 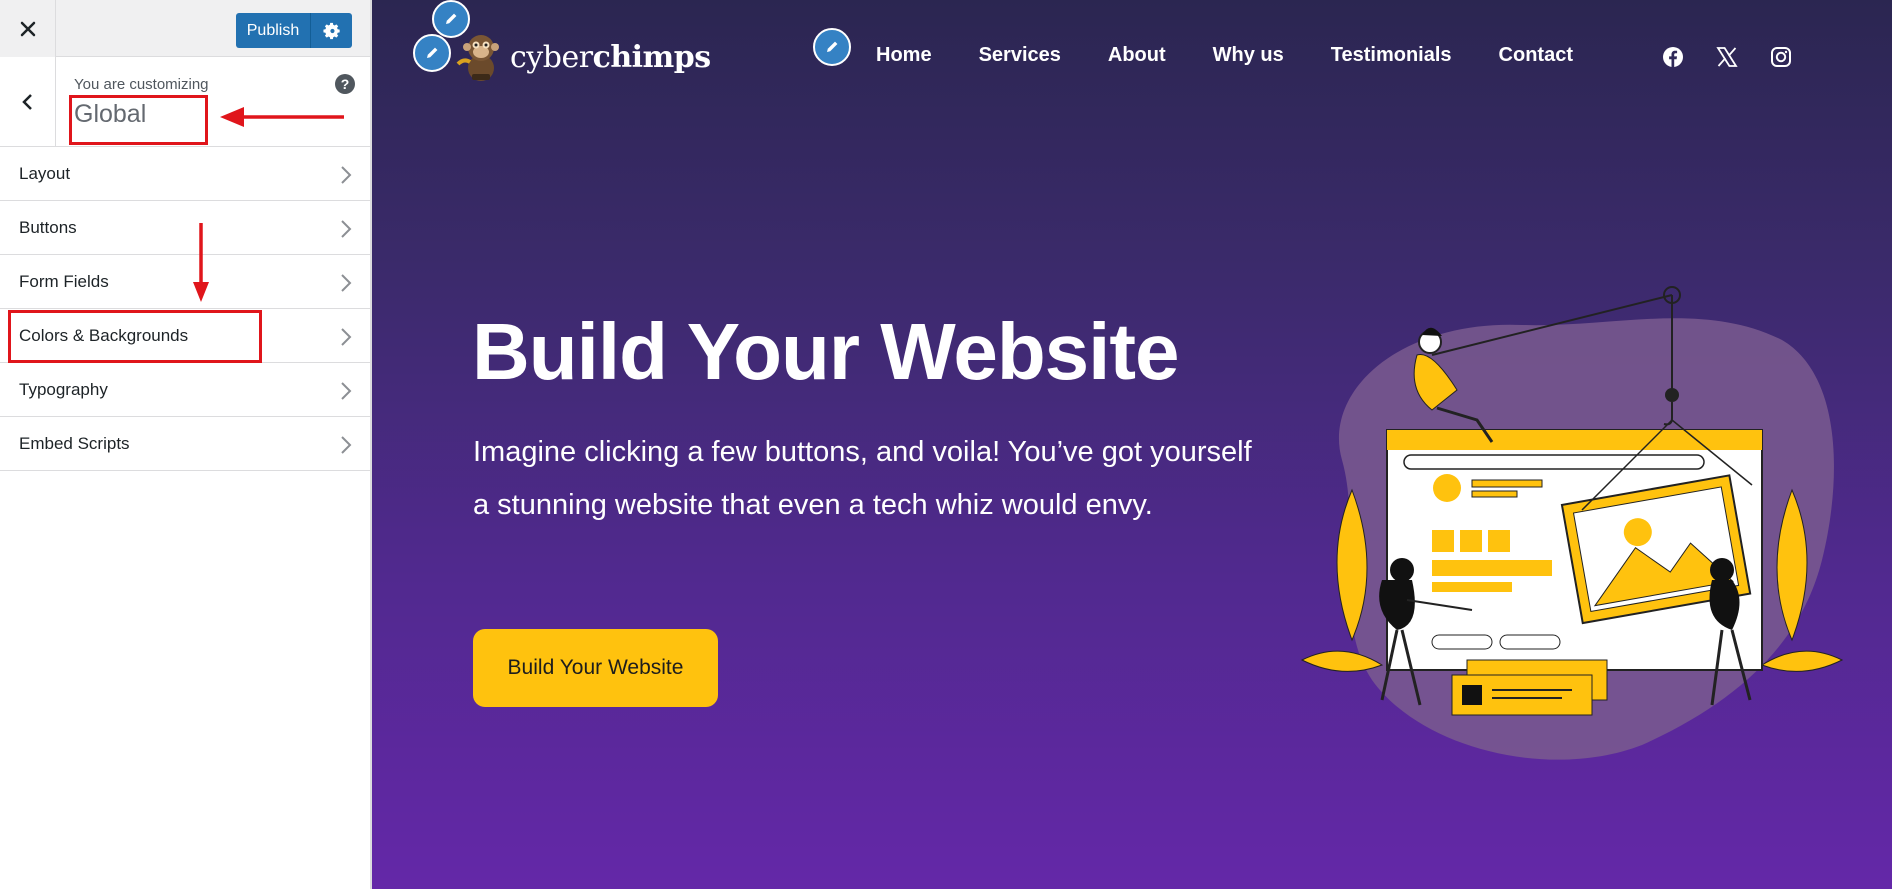 I want to click on panel-item-form-fields: Form Fields, so click(x=185, y=282).